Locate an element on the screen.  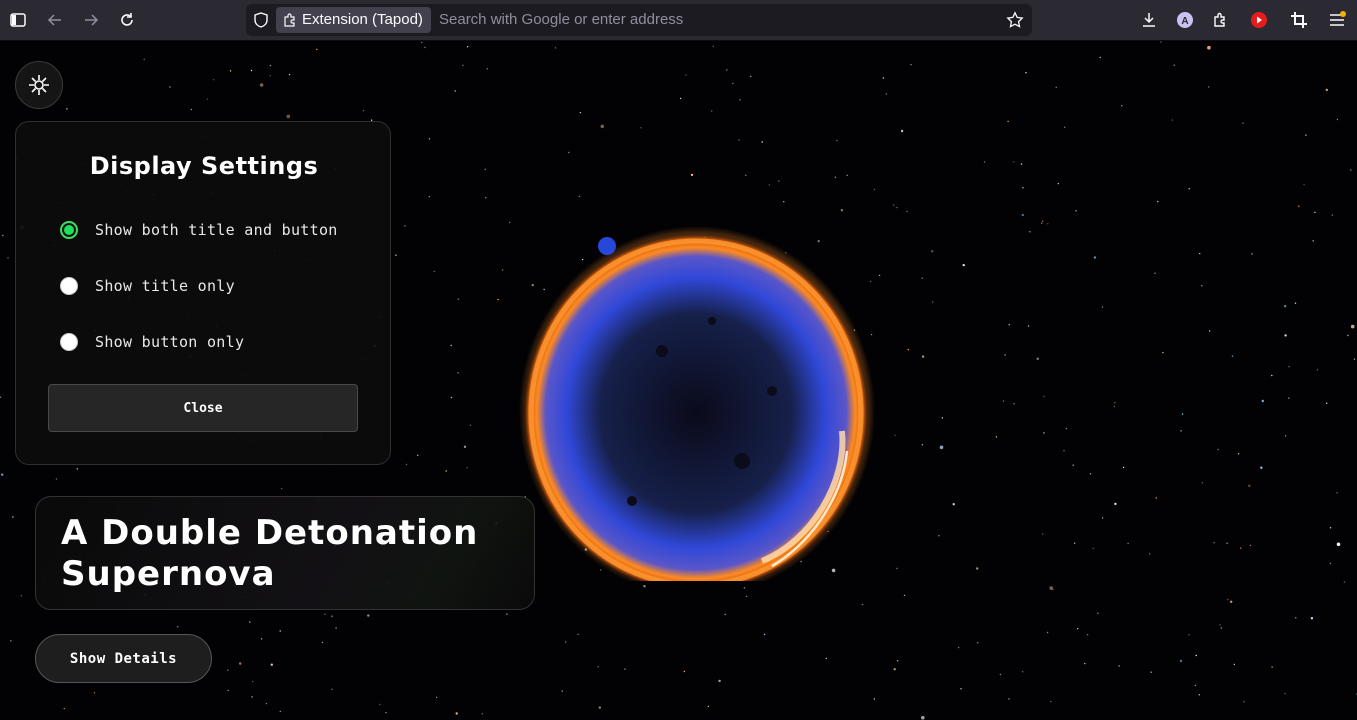
option-show-button-only: Show button only is located at coordinates (152, 342).